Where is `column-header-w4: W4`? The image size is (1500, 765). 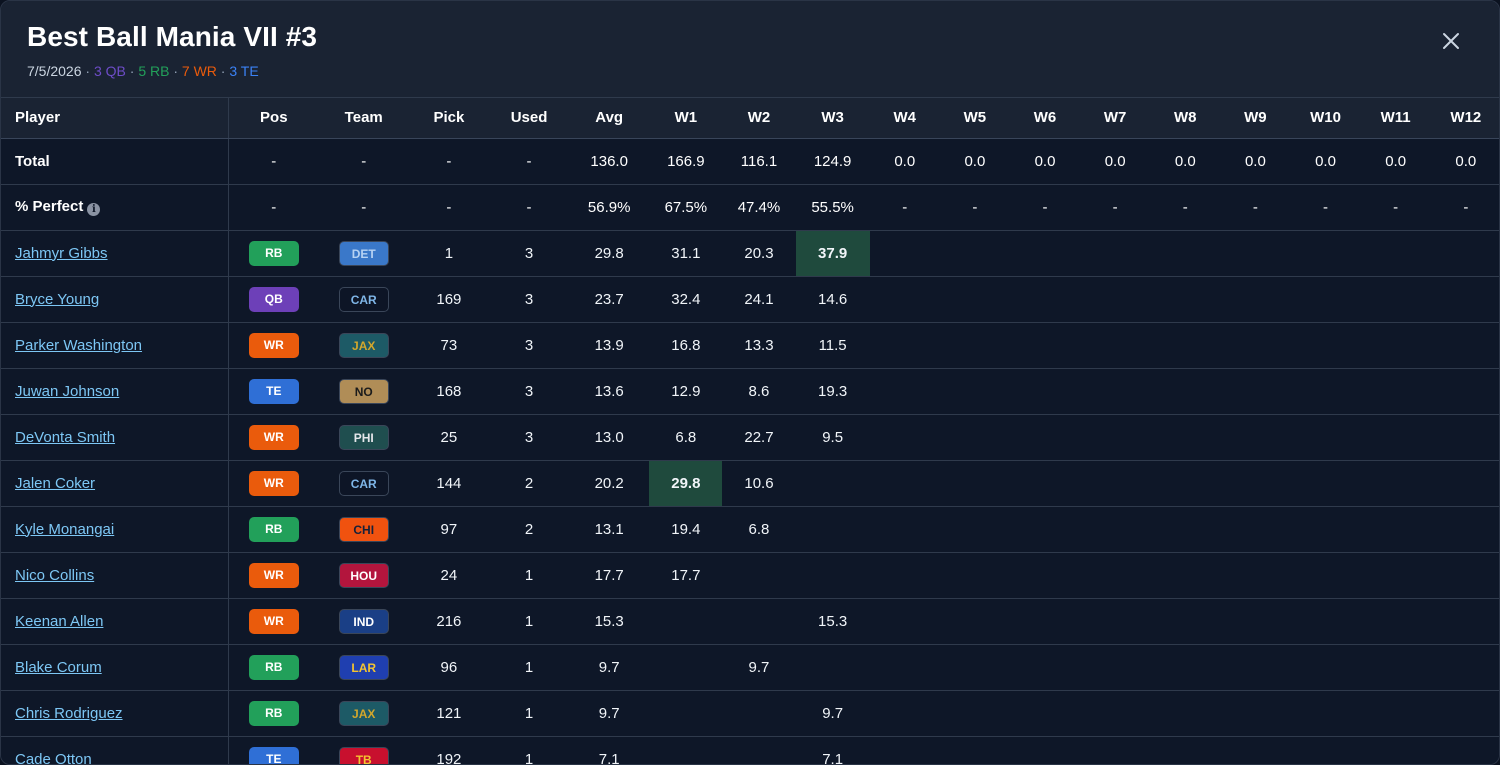
column-header-w4: W4 is located at coordinates (904, 118).